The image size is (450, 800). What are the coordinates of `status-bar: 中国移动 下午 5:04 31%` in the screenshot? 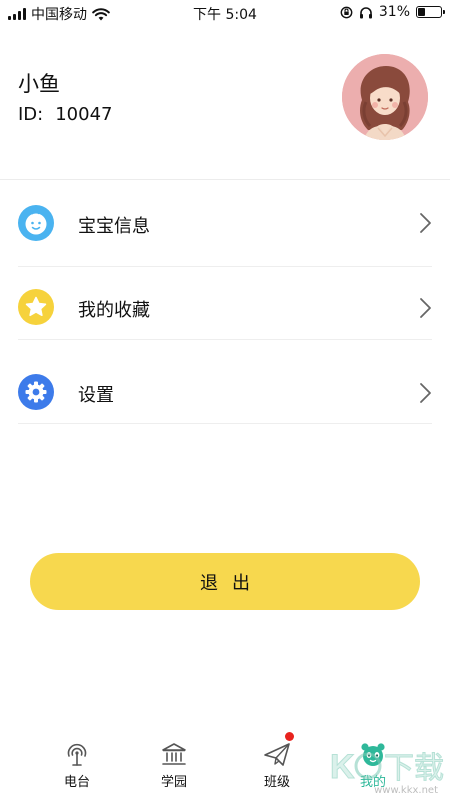 It's located at (225, 13).